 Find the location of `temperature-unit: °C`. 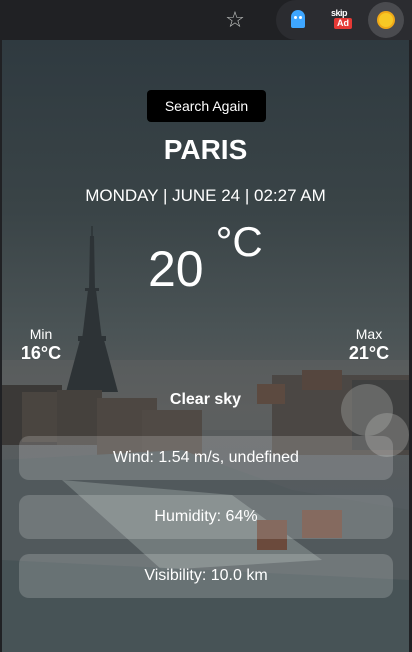

temperature-unit: °C is located at coordinates (239, 241).